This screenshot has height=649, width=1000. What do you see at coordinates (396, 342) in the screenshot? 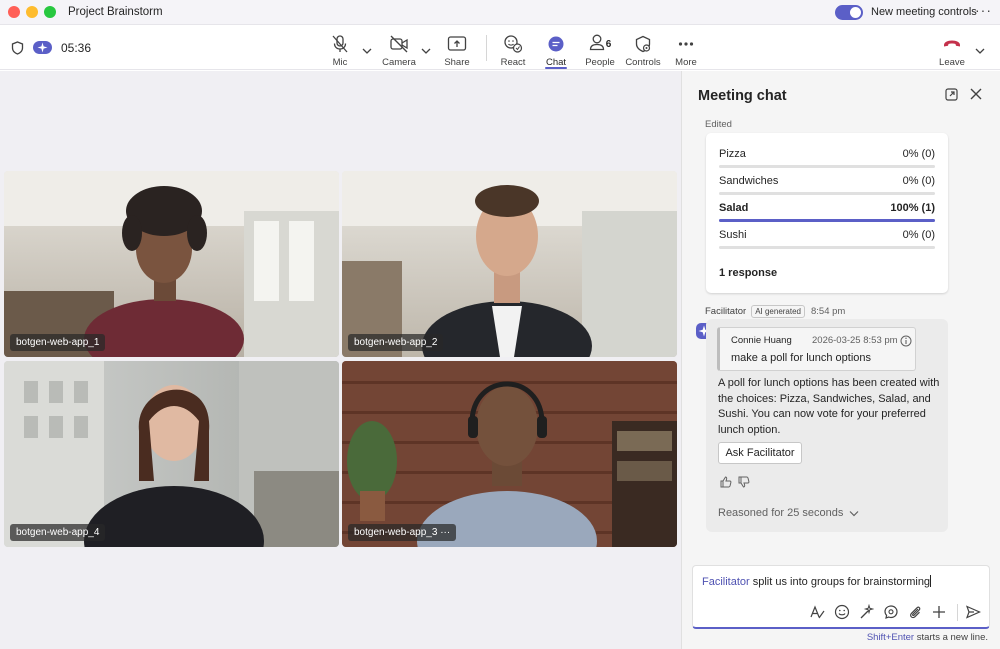
I see `participant-name-label: botgen-web-app_2` at bounding box center [396, 342].